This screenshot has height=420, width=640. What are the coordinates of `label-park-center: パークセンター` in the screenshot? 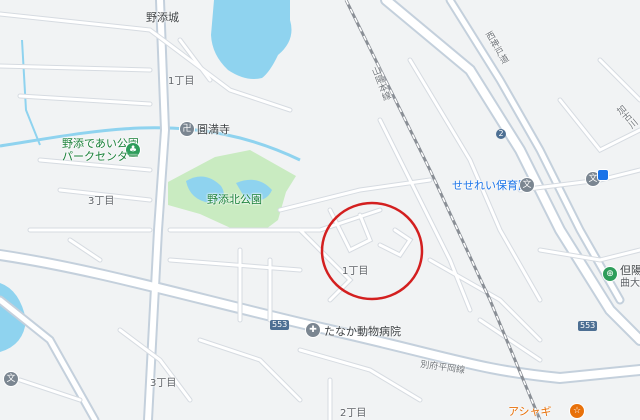 It's located at (100, 157).